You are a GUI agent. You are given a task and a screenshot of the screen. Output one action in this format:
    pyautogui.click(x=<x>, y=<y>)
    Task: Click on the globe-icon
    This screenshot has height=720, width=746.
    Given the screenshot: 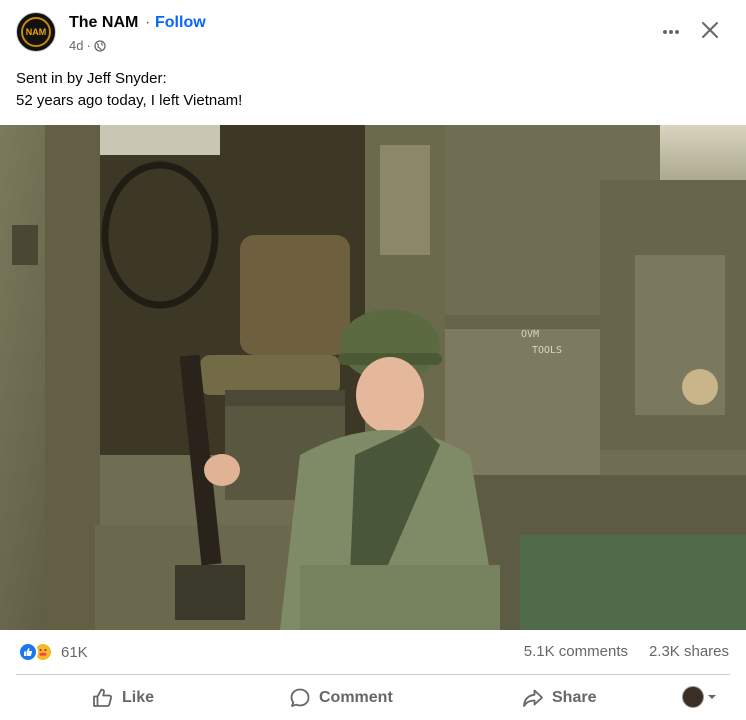 What is the action you would take?
    pyautogui.click(x=100, y=45)
    